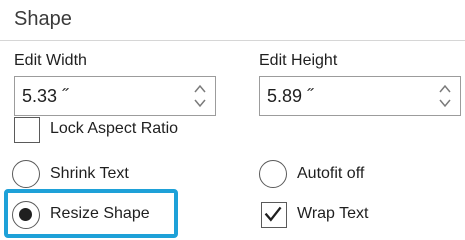 This screenshot has width=465, height=240. What do you see at coordinates (232, 40) in the screenshot?
I see `section-divider` at bounding box center [232, 40].